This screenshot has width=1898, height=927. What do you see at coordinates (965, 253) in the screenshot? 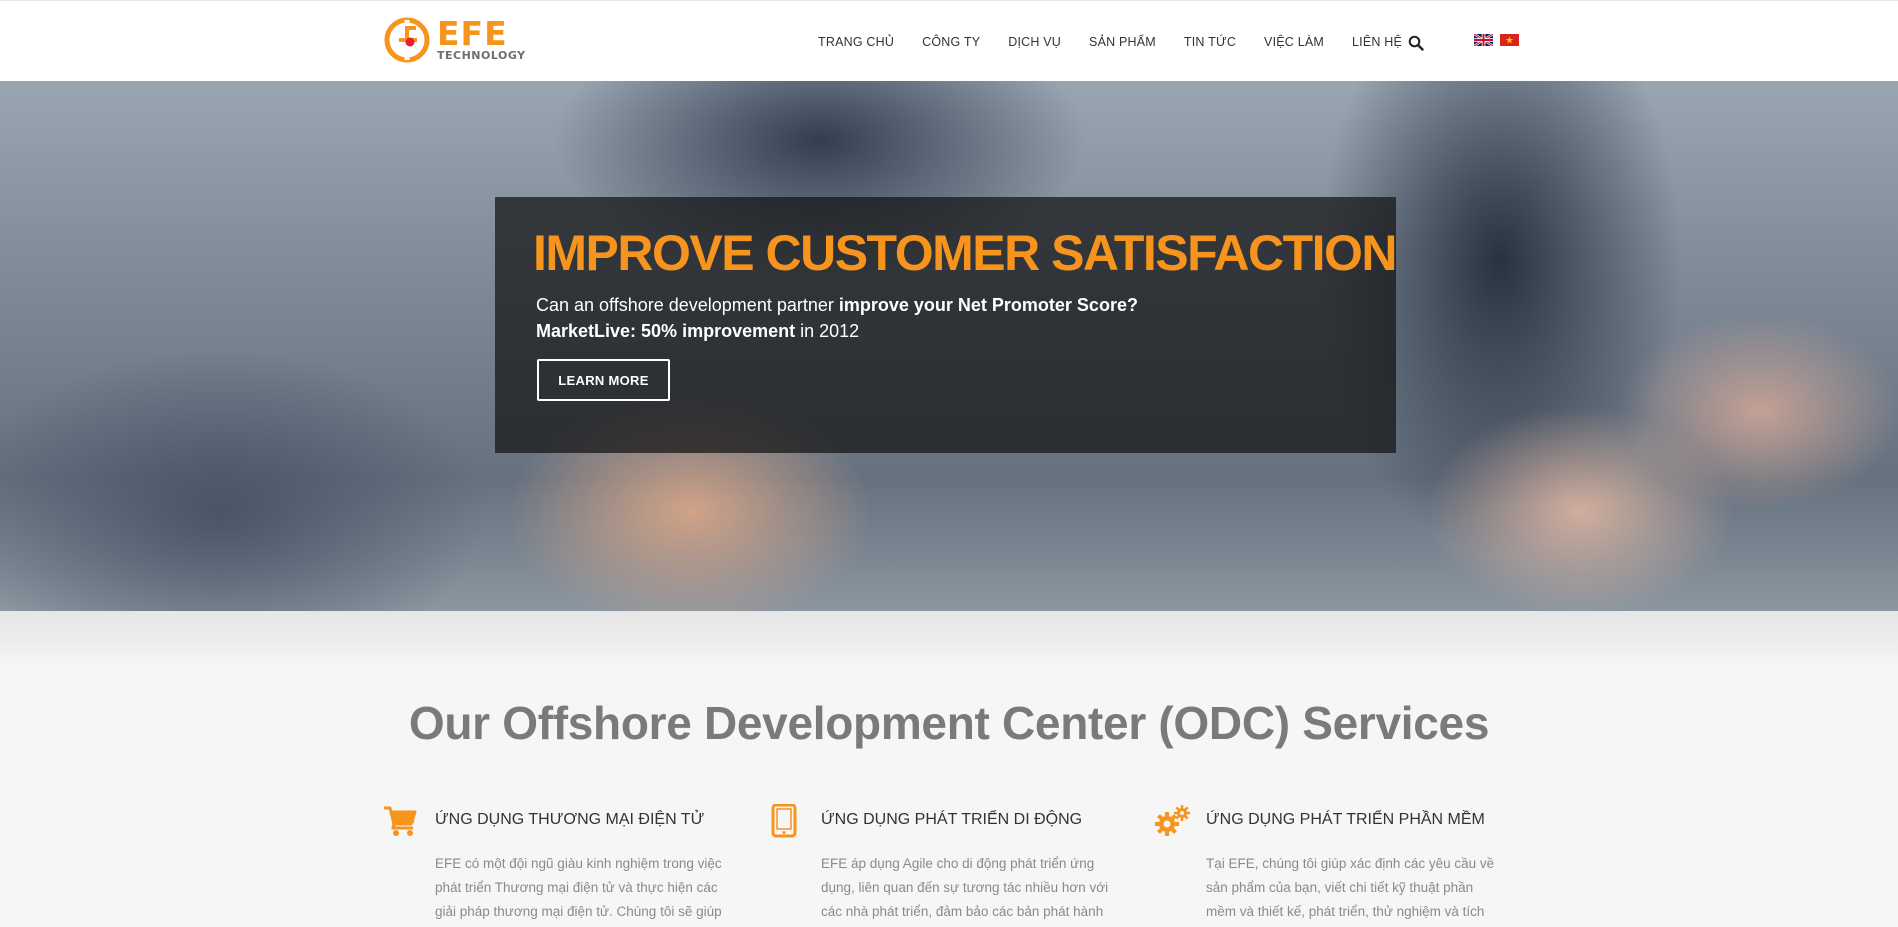
I see `hero-title: IMPROVE CUSTOMER SATISFACTION` at bounding box center [965, 253].